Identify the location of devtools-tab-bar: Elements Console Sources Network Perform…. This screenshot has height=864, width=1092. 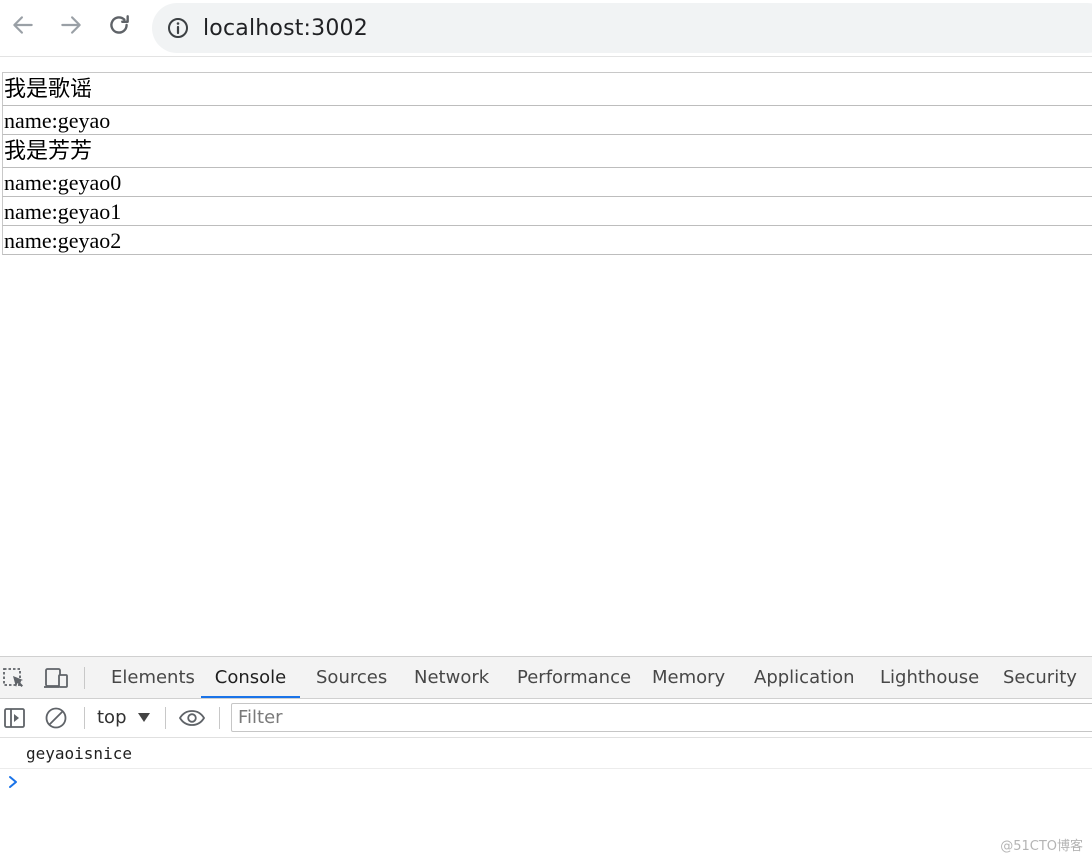
(546, 678).